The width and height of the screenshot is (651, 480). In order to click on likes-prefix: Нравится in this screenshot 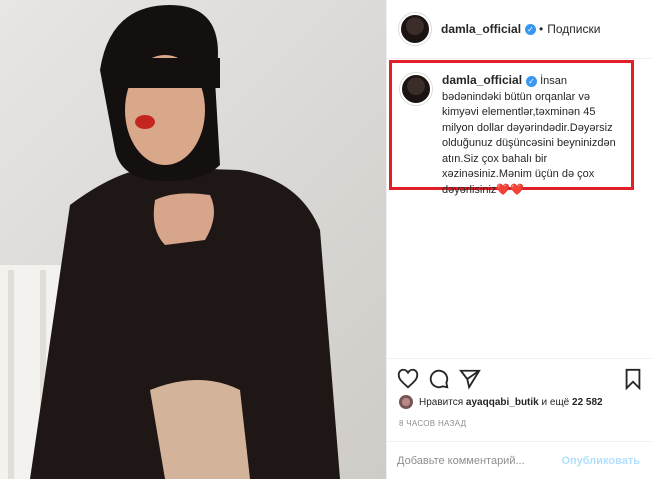, I will do `click(441, 402)`.